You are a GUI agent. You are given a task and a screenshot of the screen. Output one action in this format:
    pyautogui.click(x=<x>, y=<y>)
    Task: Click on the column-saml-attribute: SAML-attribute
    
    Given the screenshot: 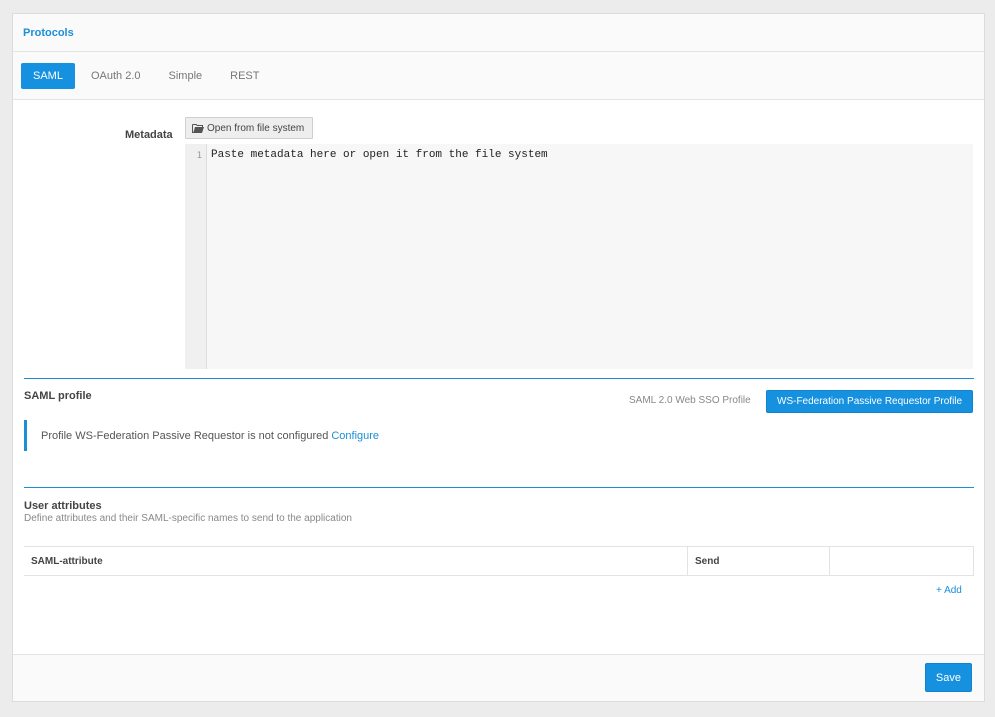 What is the action you would take?
    pyautogui.click(x=356, y=561)
    